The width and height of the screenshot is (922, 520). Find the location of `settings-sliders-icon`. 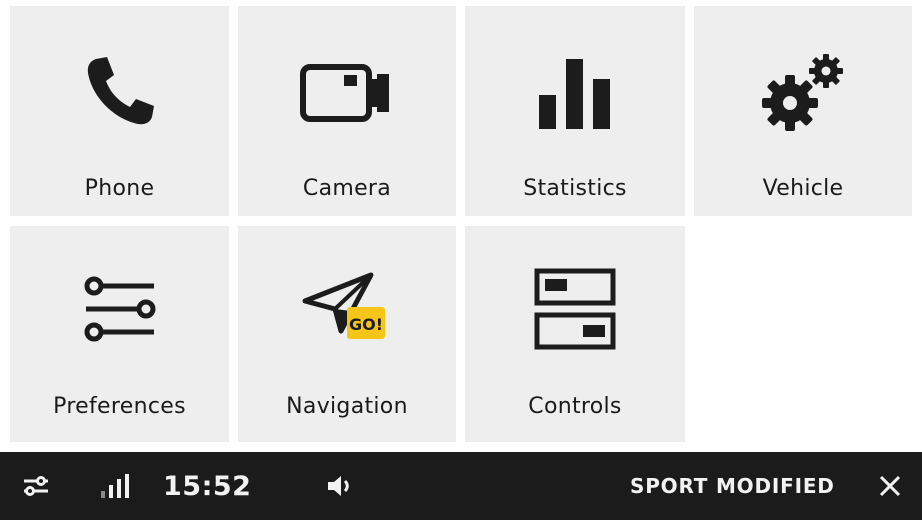

settings-sliders-icon is located at coordinates (36, 486).